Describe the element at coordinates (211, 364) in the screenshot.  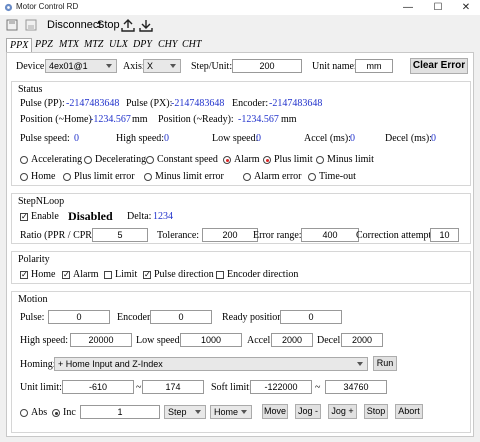
I see `homing-select: + Home Input and Z-Index` at that location.